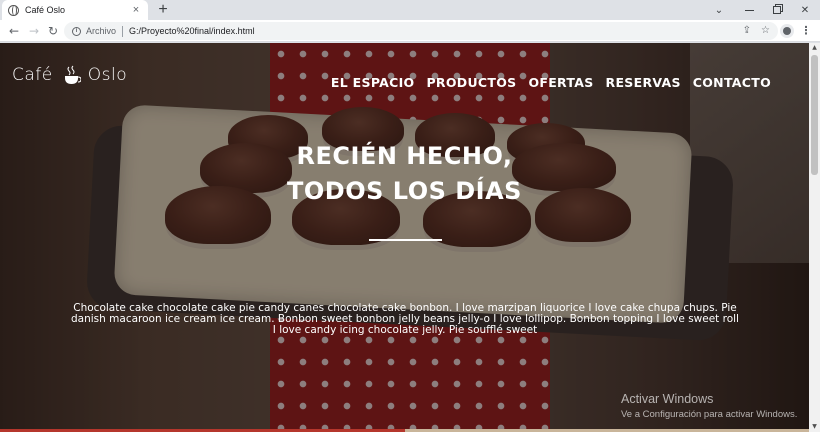 The width and height of the screenshot is (820, 432). I want to click on info-icon: i, so click(76, 31).